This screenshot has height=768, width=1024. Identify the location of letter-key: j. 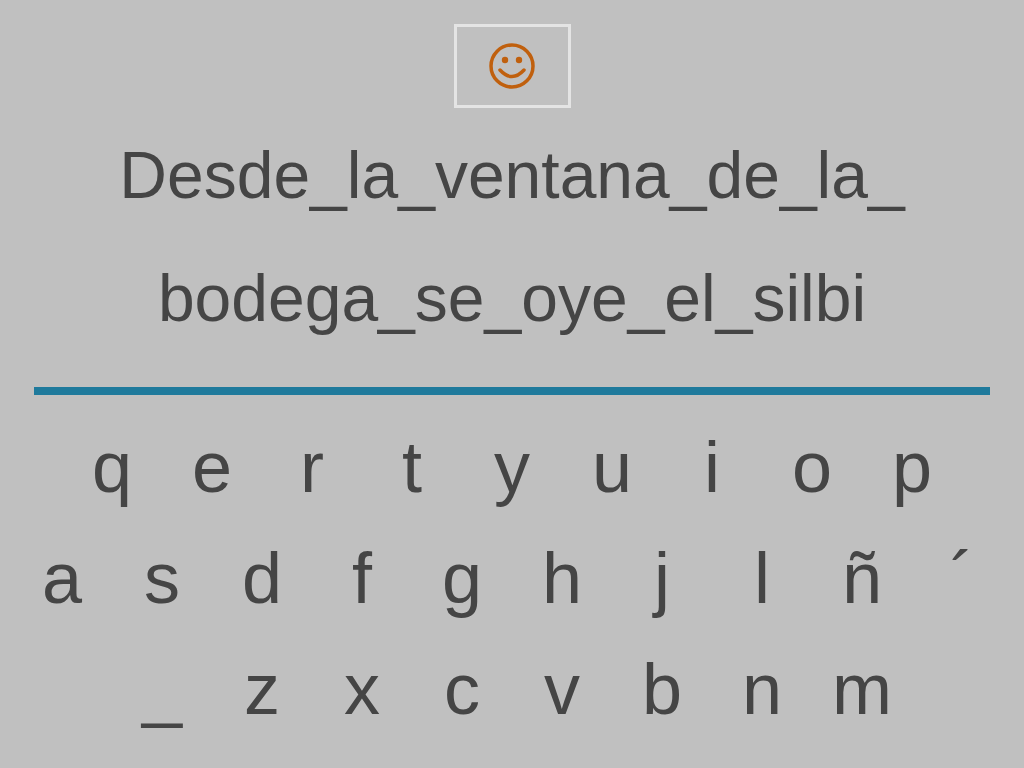
(662, 577).